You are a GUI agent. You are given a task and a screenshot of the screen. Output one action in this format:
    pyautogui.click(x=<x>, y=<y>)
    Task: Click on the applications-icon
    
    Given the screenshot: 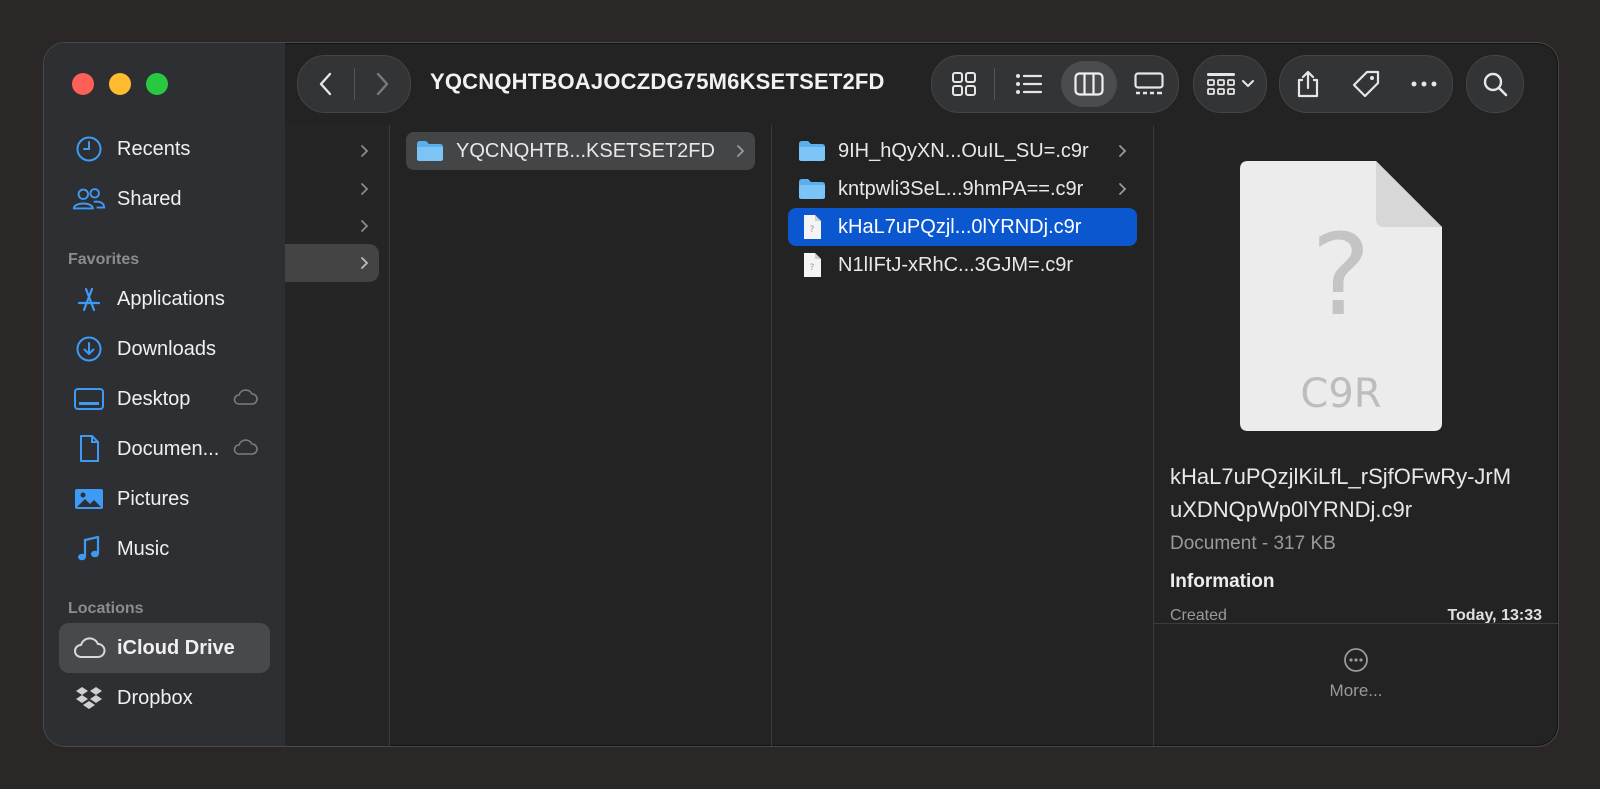 What is the action you would take?
    pyautogui.click(x=89, y=299)
    